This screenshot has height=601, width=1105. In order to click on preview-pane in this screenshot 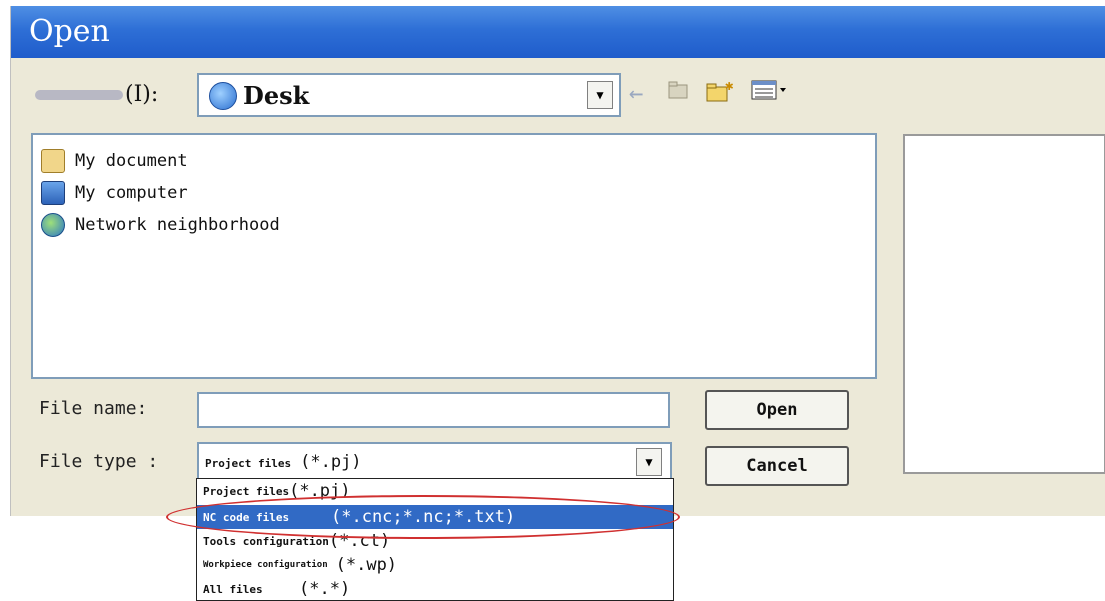, I will do `click(1004, 304)`.